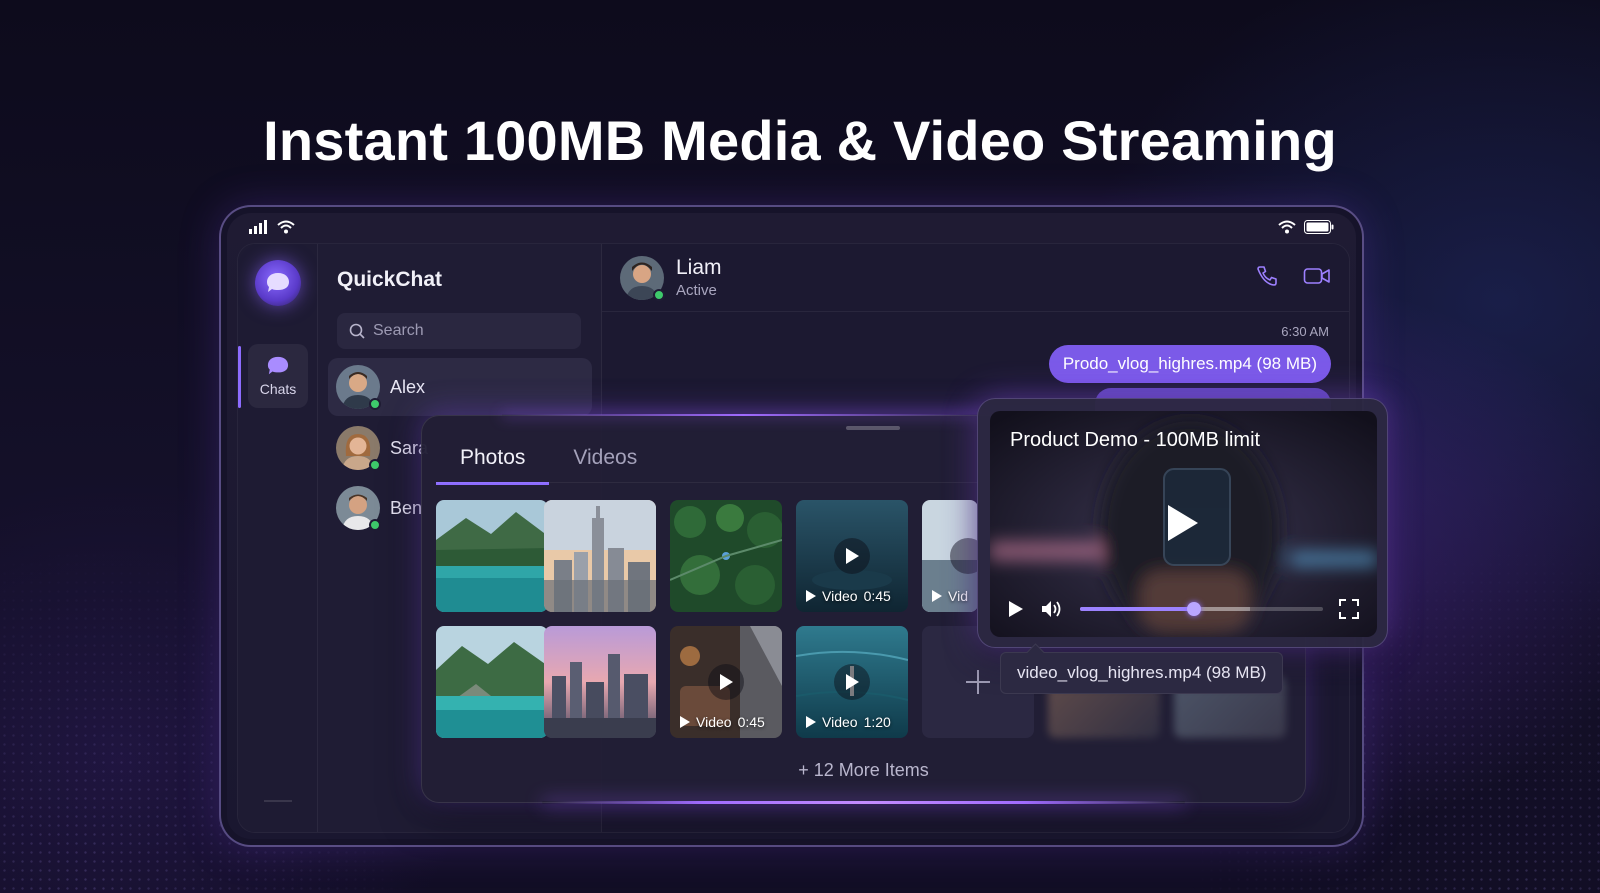  What do you see at coordinates (406, 507) in the screenshot?
I see `contact-name: Ben` at bounding box center [406, 507].